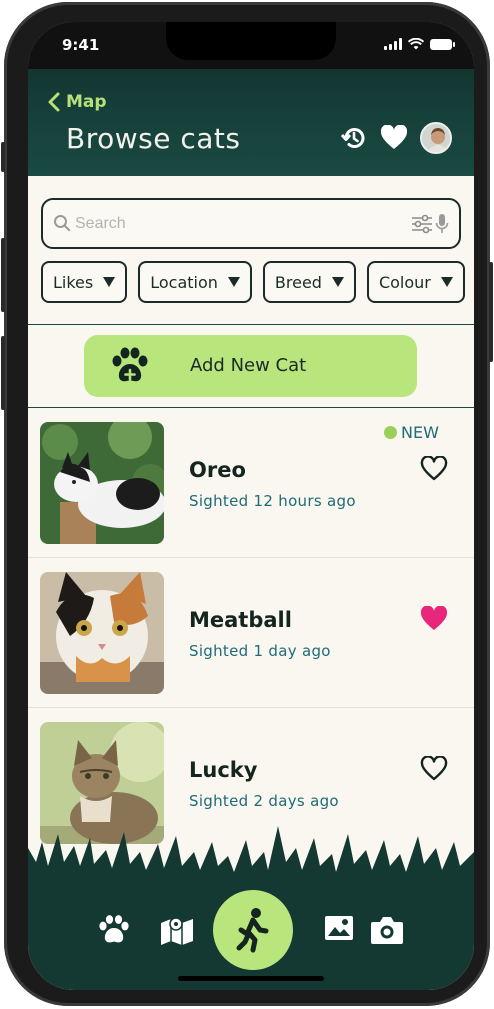 The height and width of the screenshot is (1009, 494). What do you see at coordinates (251, 41) in the screenshot?
I see `notch` at bounding box center [251, 41].